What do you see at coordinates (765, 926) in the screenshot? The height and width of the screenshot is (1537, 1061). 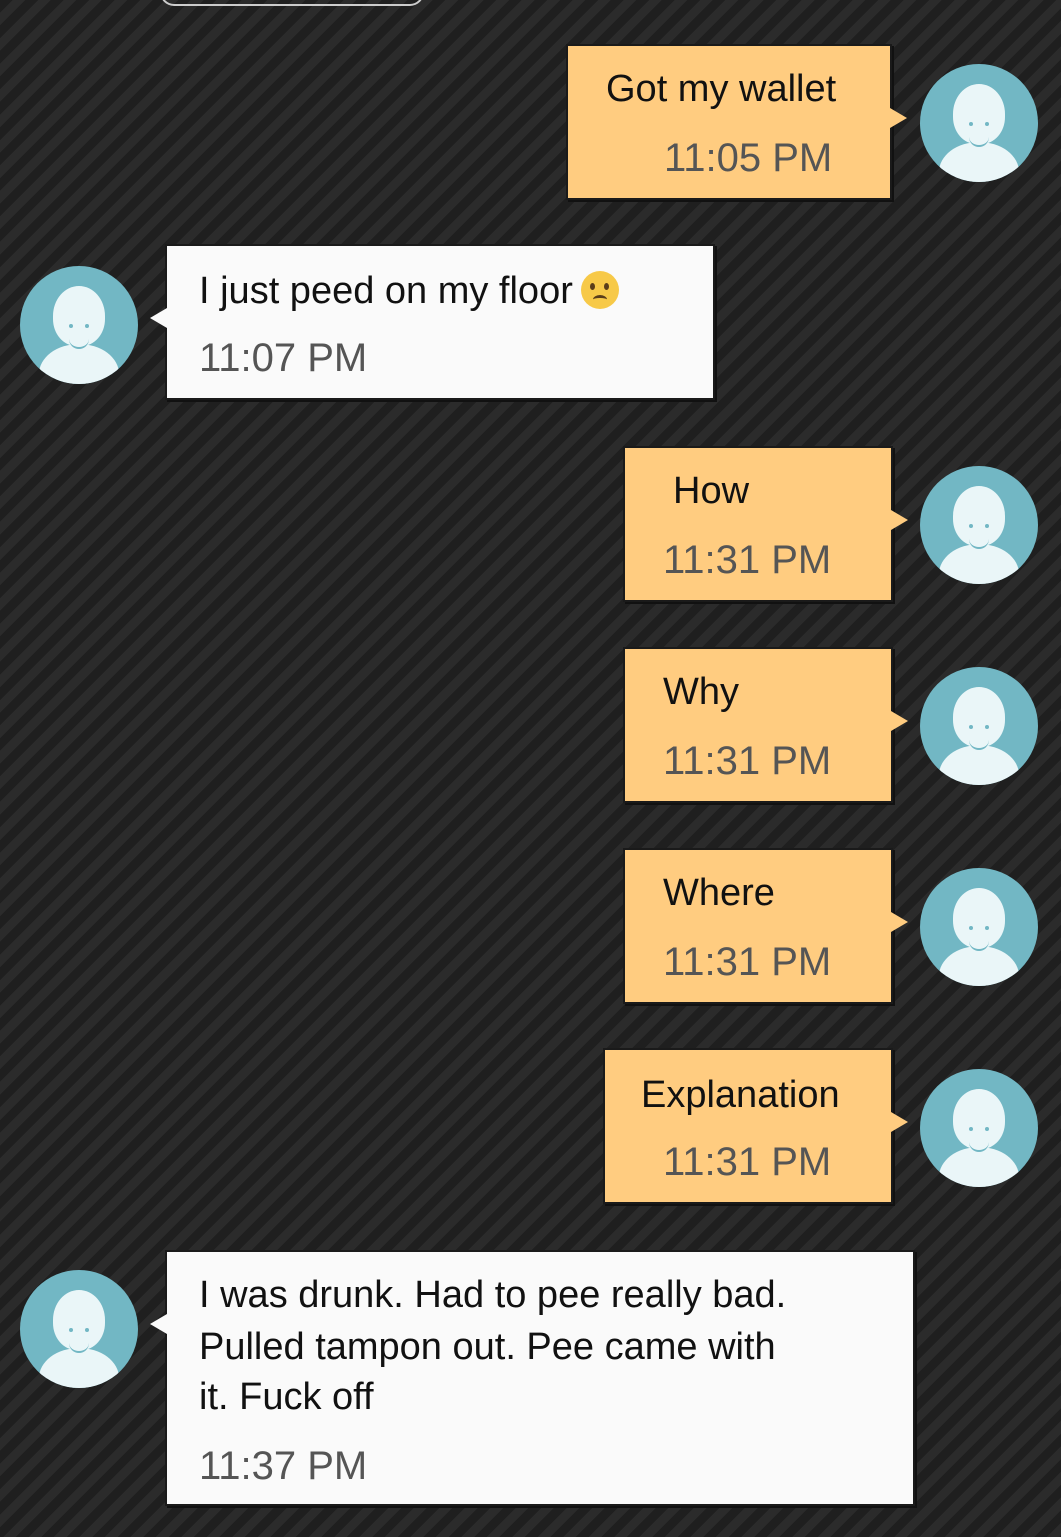 I see `message-bubble-sent: Where 11:31 PM` at bounding box center [765, 926].